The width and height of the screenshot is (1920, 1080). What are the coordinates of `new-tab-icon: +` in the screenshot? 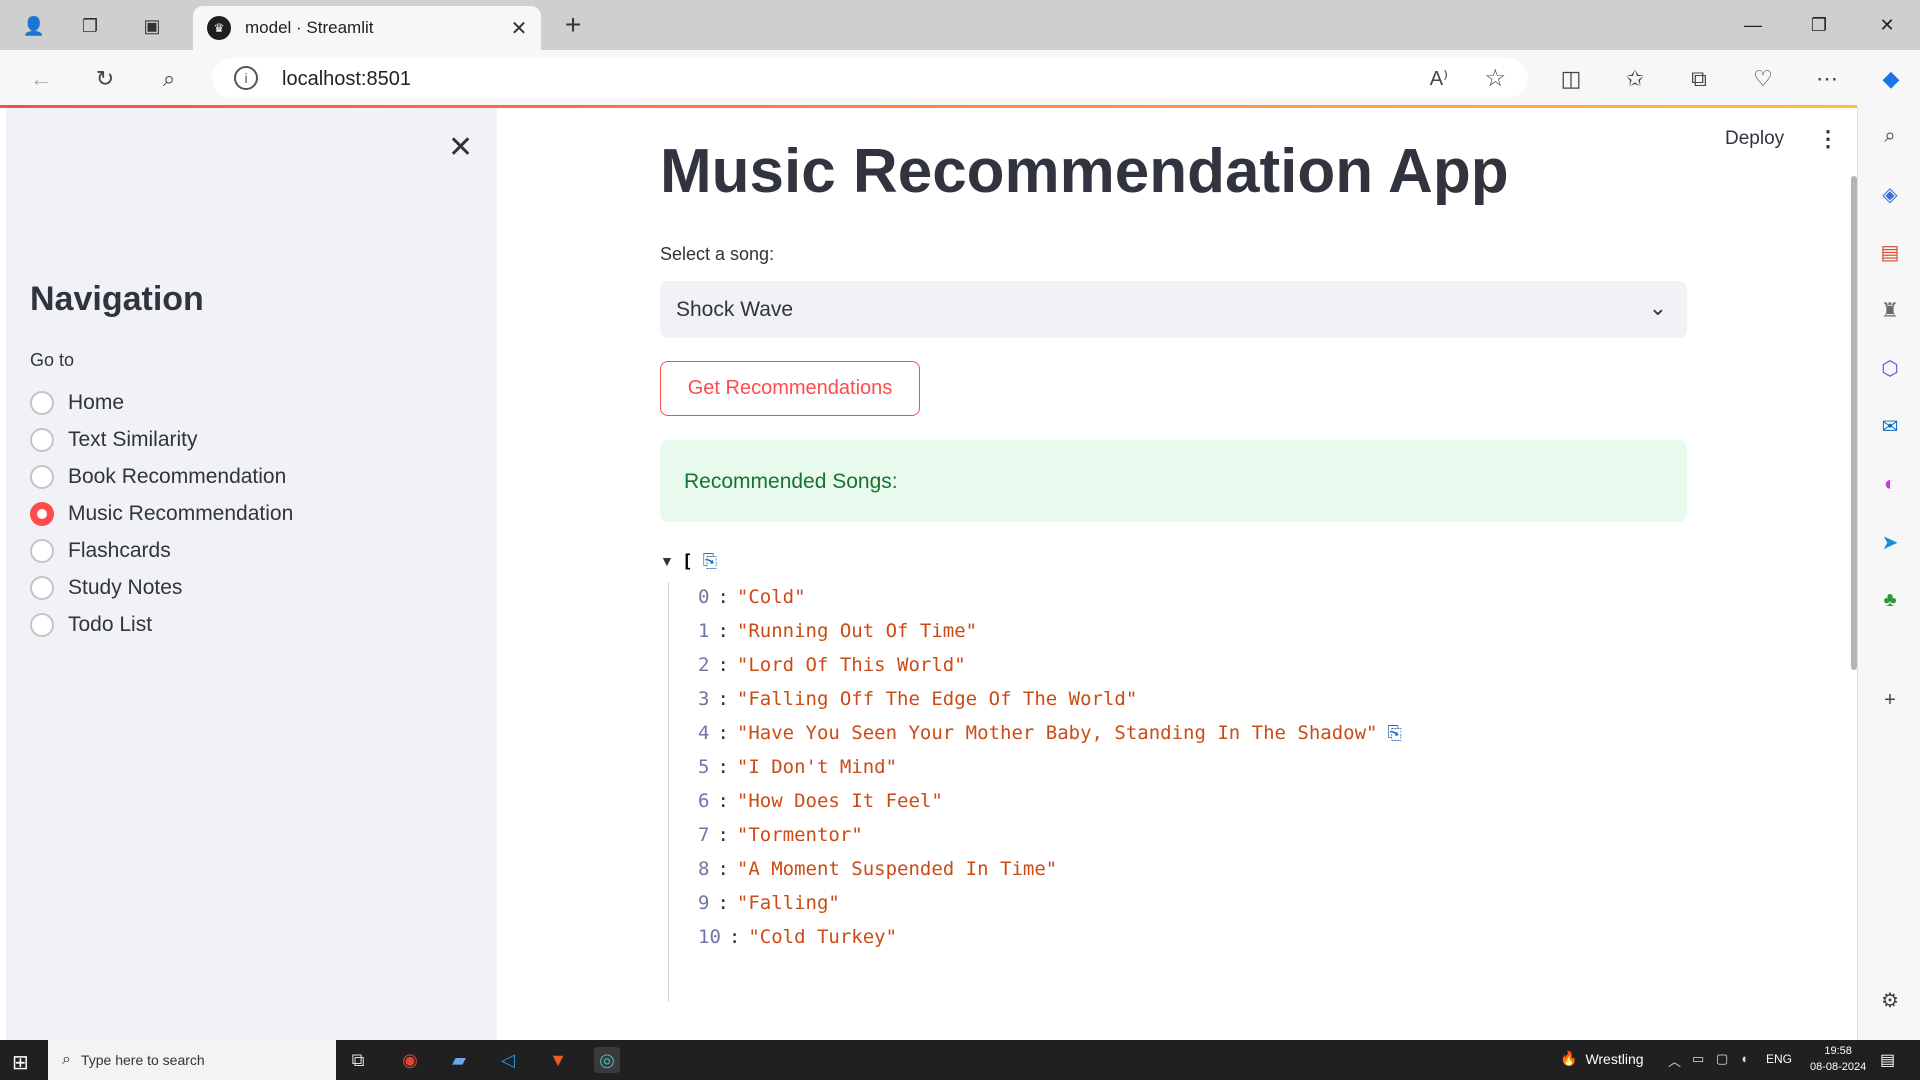 It's located at (573, 24).